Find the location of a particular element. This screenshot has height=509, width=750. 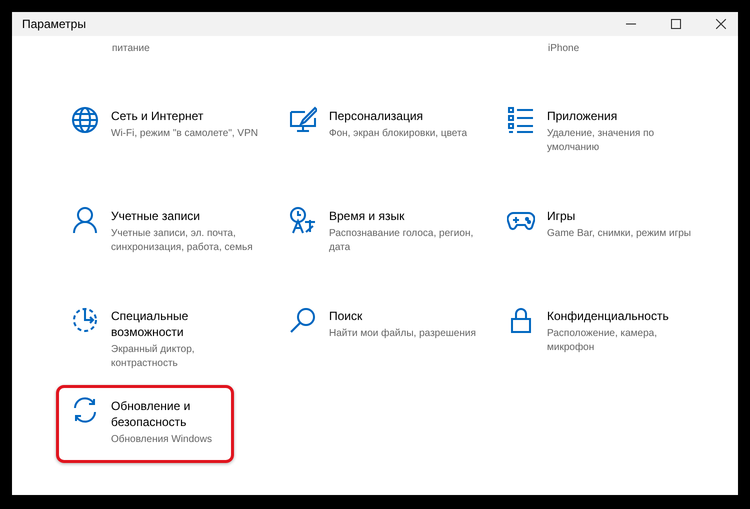

category-description: Расположение, камера, микрофон is located at coordinates (602, 341).